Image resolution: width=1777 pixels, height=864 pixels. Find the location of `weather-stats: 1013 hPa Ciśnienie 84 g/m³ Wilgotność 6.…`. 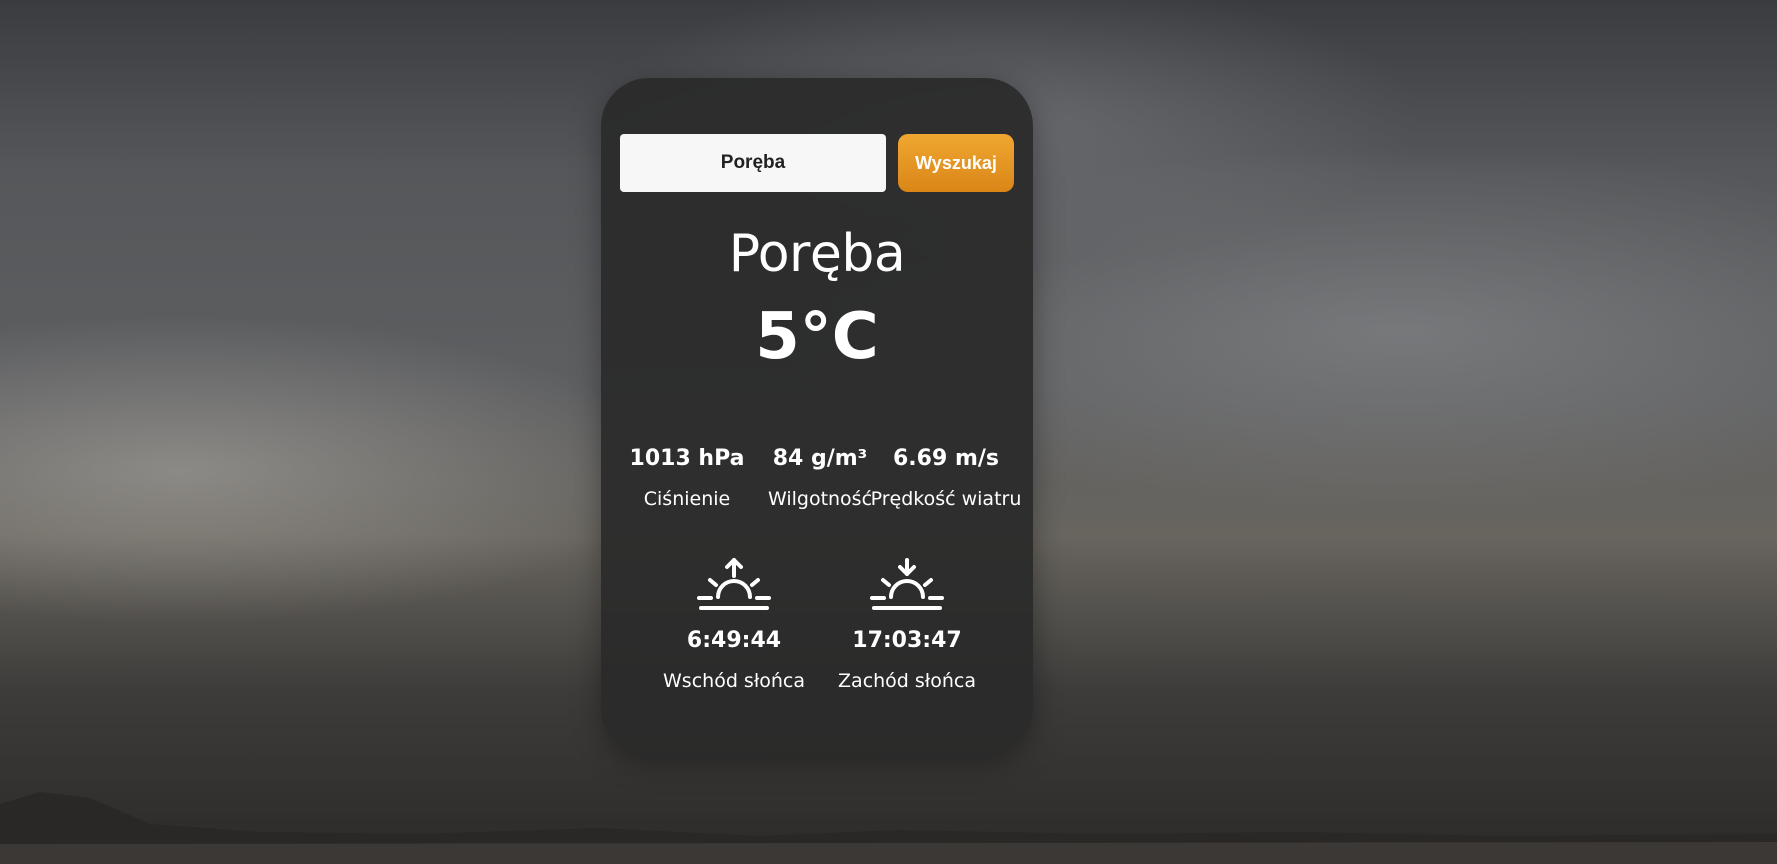

weather-stats: 1013 hPa Ciśnienie 84 g/m³ Wilgotność 6.… is located at coordinates (817, 484).